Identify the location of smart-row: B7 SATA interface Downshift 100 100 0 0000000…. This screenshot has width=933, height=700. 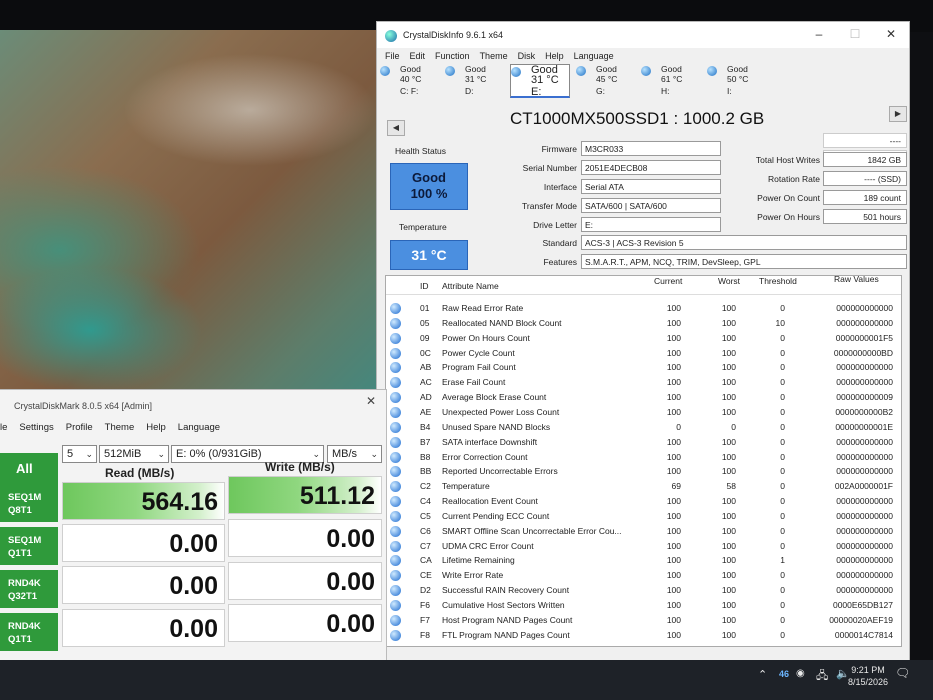
(643, 442).